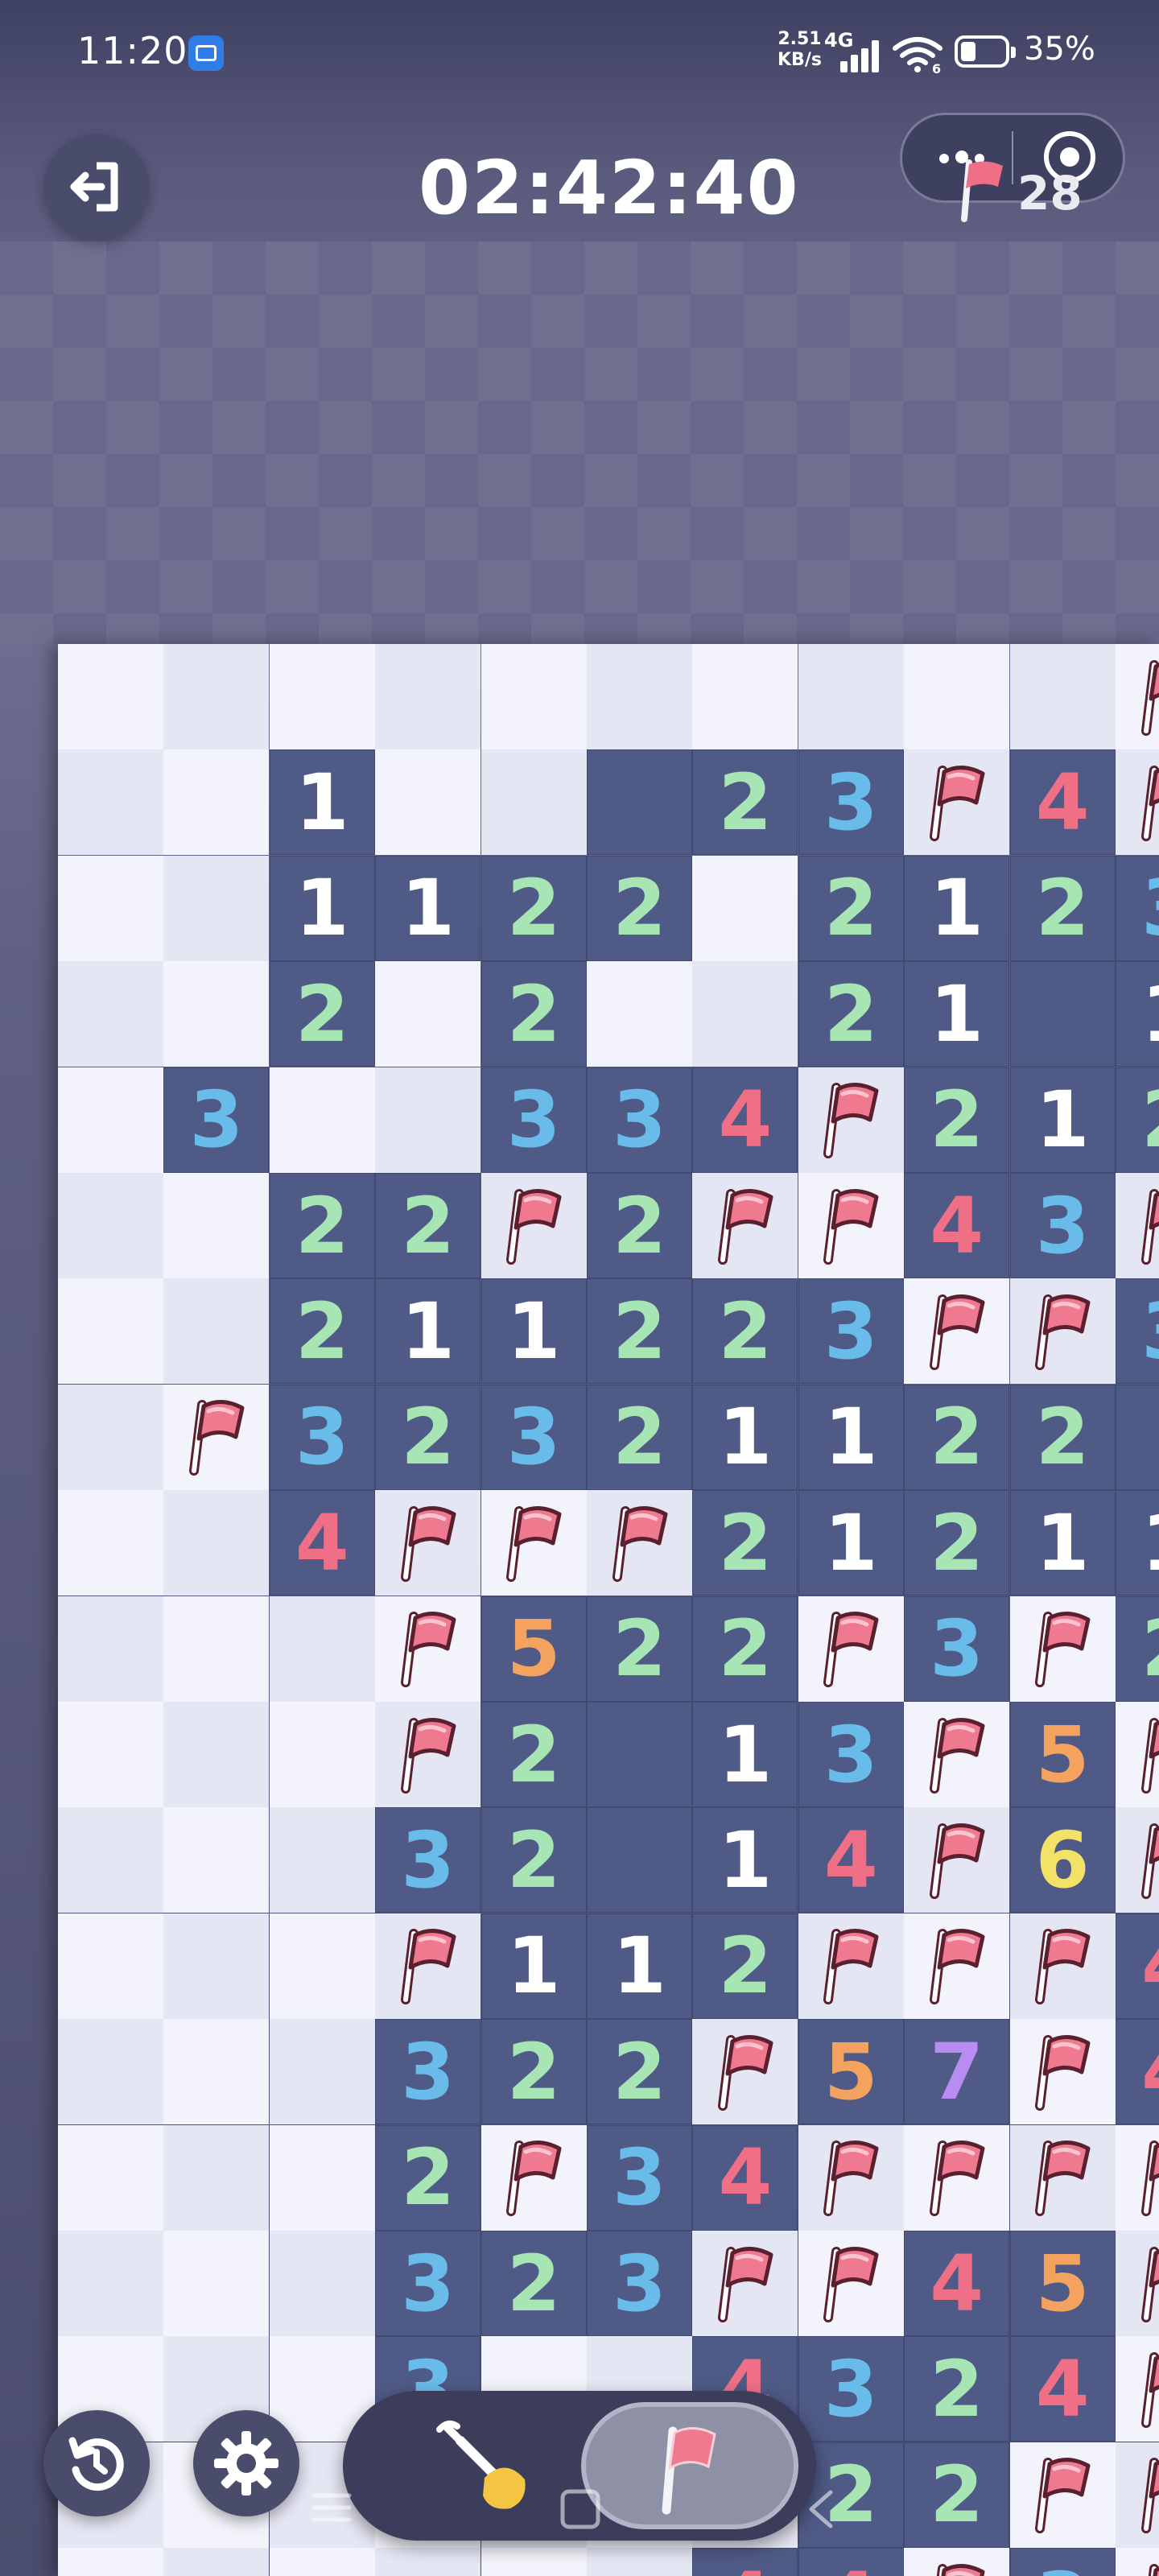 The width and height of the screenshot is (1159, 2576). Describe the element at coordinates (1062, 1860) in the screenshot. I see `number-tile: 6` at that location.